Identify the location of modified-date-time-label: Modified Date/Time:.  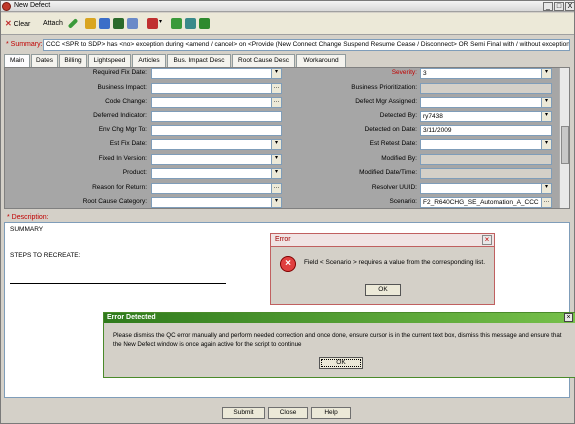
(388, 172).